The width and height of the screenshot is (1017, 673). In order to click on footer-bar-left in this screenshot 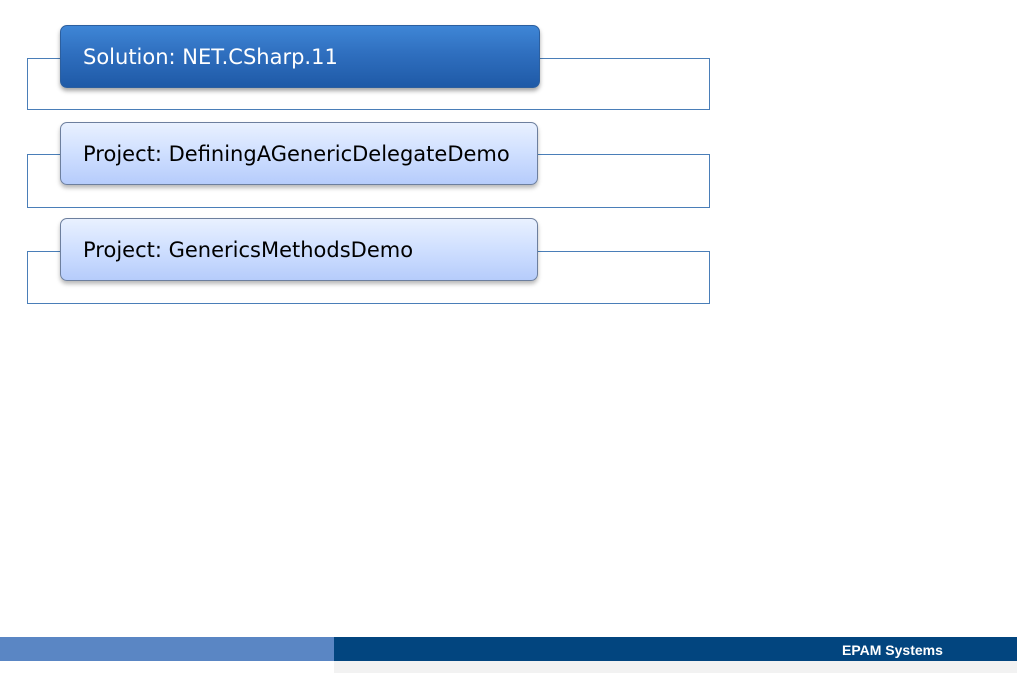, I will do `click(167, 649)`.